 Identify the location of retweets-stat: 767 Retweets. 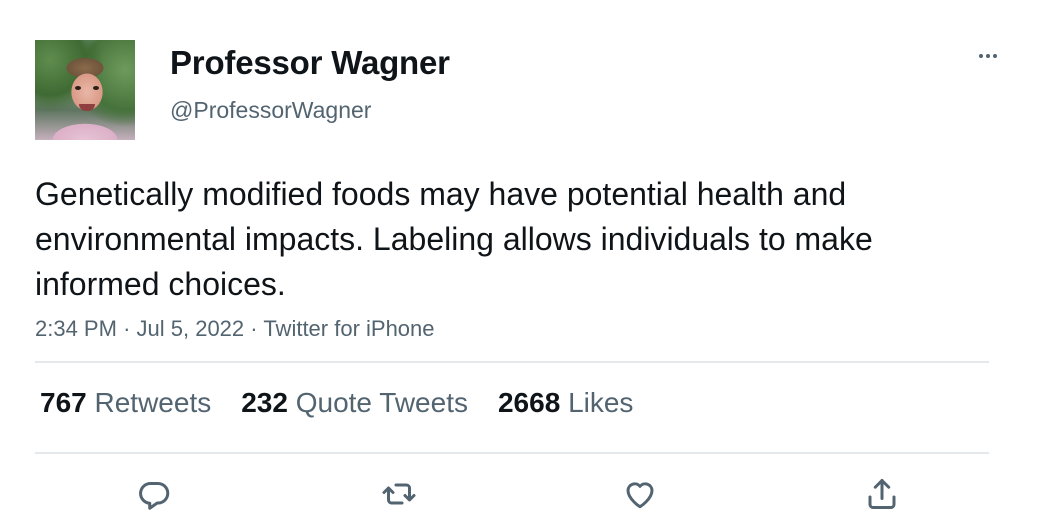
(125, 403).